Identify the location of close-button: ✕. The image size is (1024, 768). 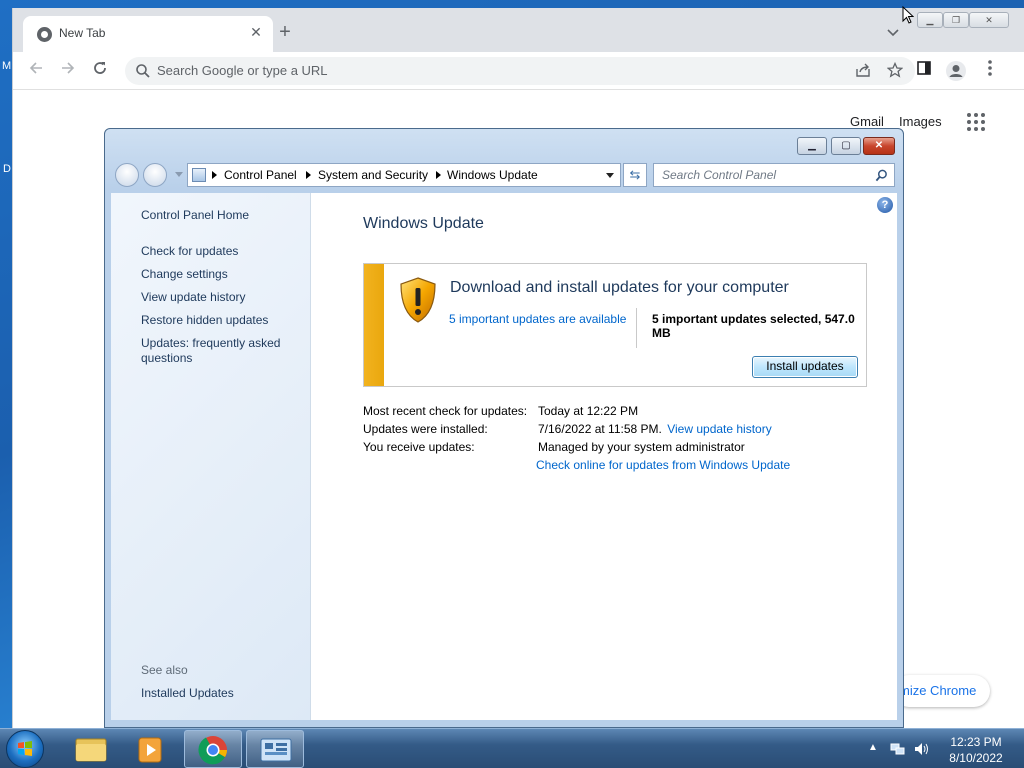
(989, 20).